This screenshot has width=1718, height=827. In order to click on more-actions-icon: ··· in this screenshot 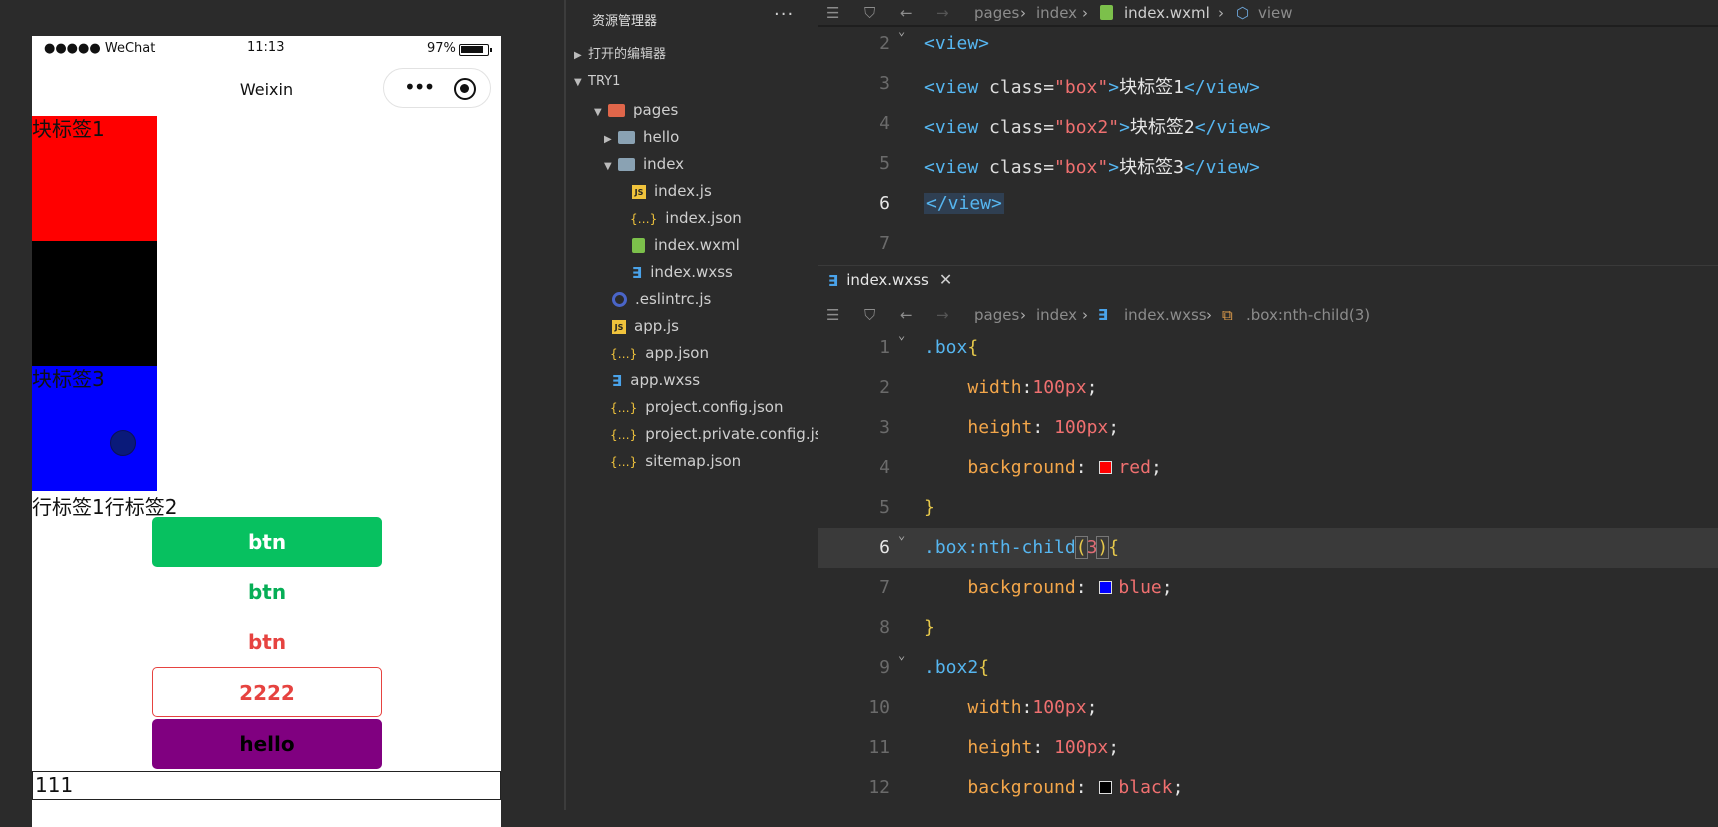, I will do `click(784, 14)`.